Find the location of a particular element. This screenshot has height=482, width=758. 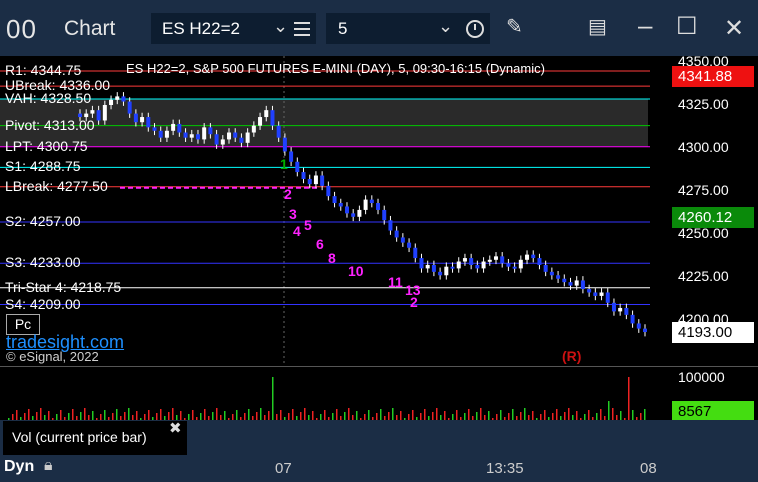

count-marker: 5 is located at coordinates (308, 225).